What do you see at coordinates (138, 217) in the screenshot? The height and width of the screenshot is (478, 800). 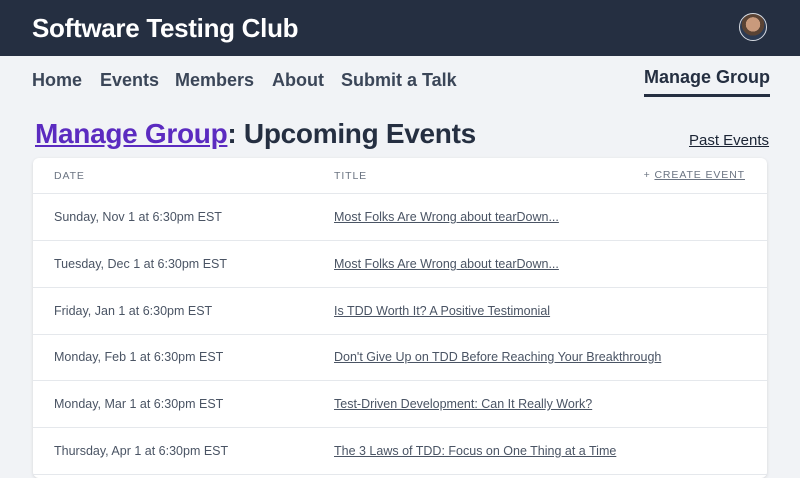 I see `event-date: Sunday, Nov 1 at 6:30pm EST` at bounding box center [138, 217].